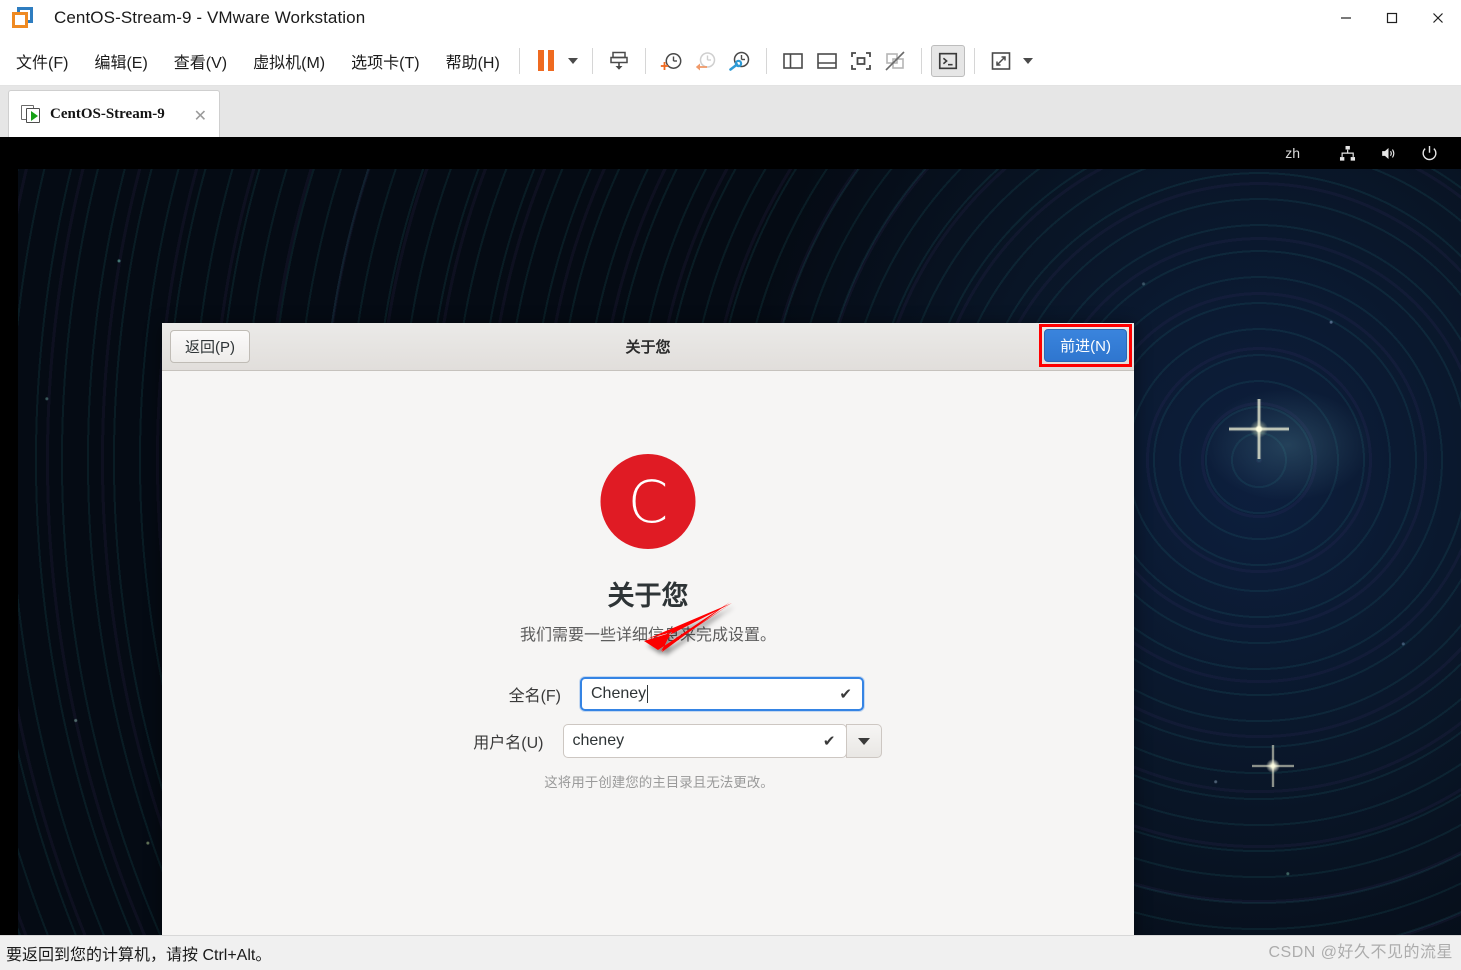 The height and width of the screenshot is (970, 1461). I want to click on sidebar-panel-icon, so click(792, 60).